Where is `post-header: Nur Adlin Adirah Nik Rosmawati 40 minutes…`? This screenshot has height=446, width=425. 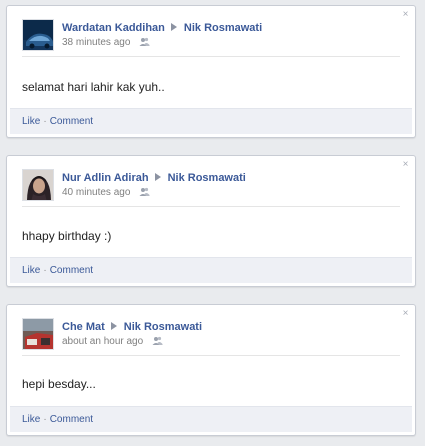 post-header: Nur Adlin Adirah Nik Rosmawati 40 minutes… is located at coordinates (211, 187).